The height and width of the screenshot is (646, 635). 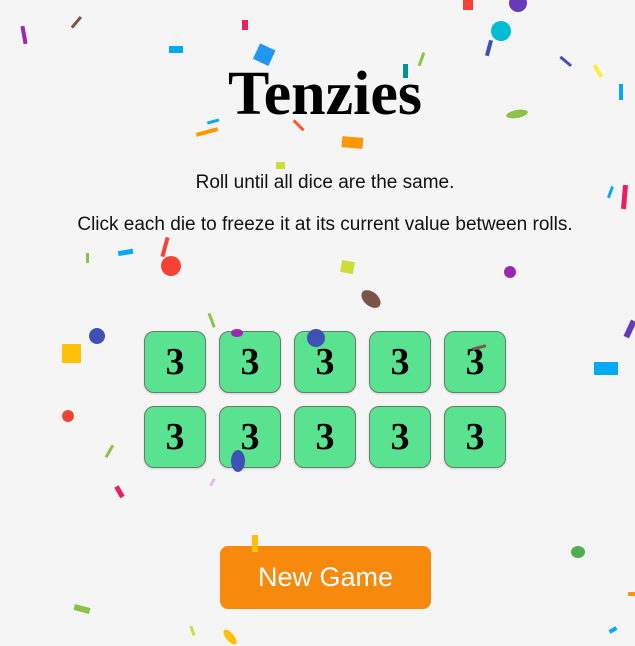 I want to click on dice-grid: 3 3 3 3 3 3 3 3 3 3, so click(x=325, y=399).